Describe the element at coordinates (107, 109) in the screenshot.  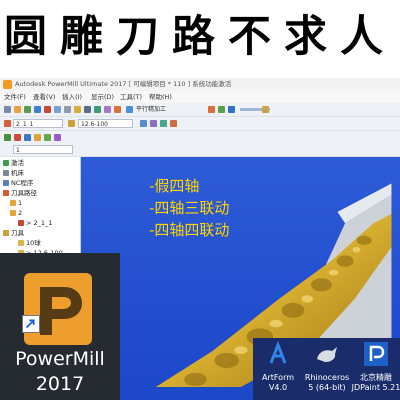
I see `pattern-icon` at that location.